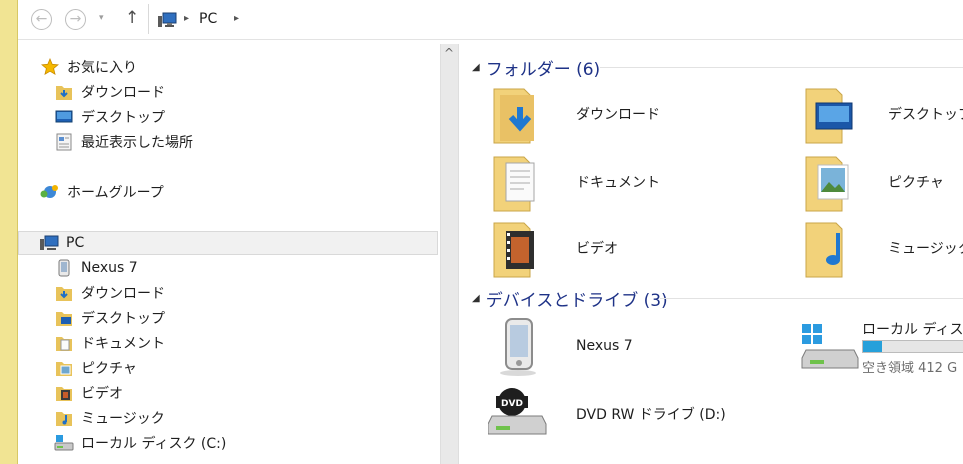 Image resolution: width=963 pixels, height=464 pixels. What do you see at coordinates (115, 193) in the screenshot?
I see `tree-homegroup-label: ホームグループ` at bounding box center [115, 193].